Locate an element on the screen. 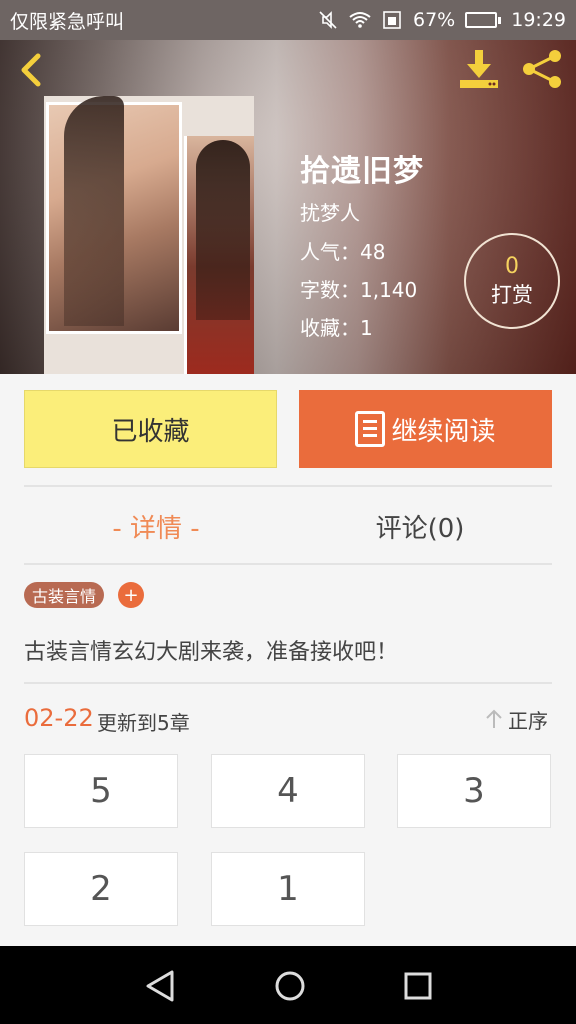 The width and height of the screenshot is (576, 1024). chapter-button: 5 is located at coordinates (101, 791).